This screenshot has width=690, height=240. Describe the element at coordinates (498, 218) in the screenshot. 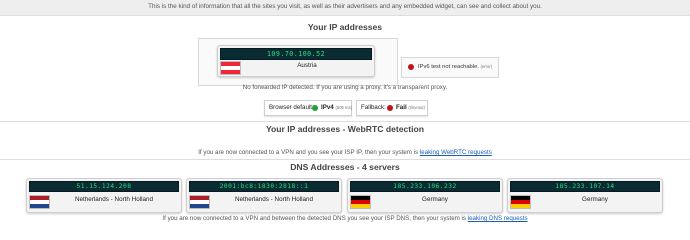

I see `leaking-dns-link: leaking DNS requests` at that location.